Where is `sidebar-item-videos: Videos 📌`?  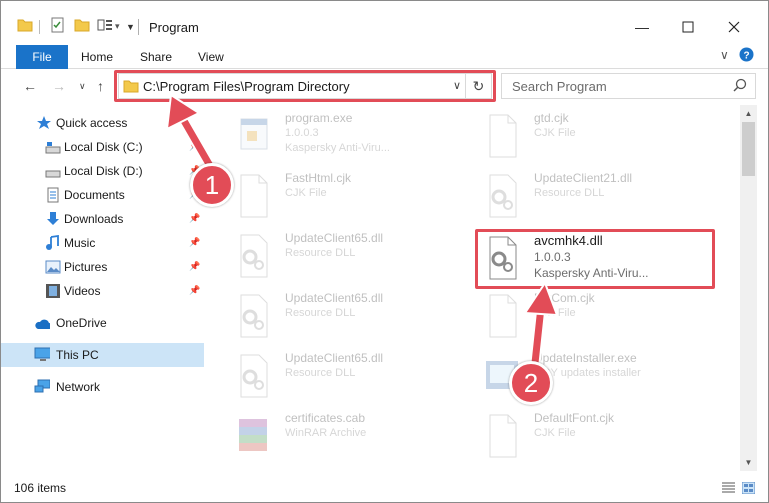
sidebar-item-videos: Videos 📌 is located at coordinates (102, 291).